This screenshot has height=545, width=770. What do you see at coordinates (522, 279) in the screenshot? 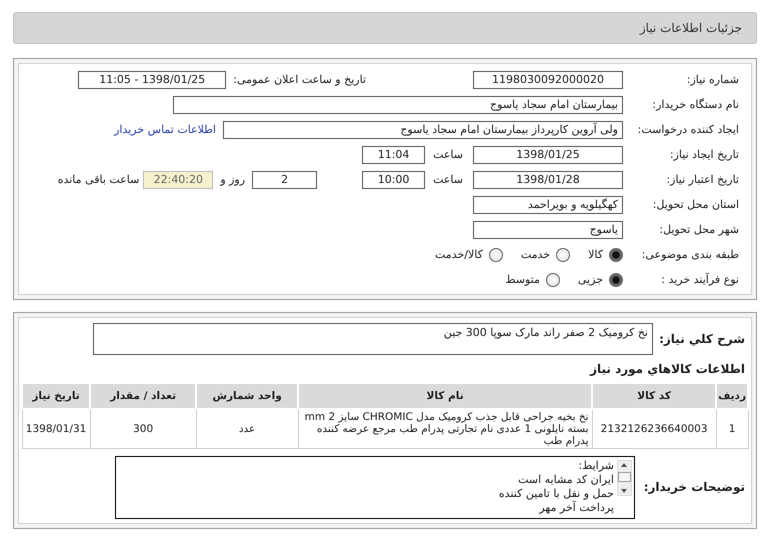
I see `radio-label: متوسط` at bounding box center [522, 279].